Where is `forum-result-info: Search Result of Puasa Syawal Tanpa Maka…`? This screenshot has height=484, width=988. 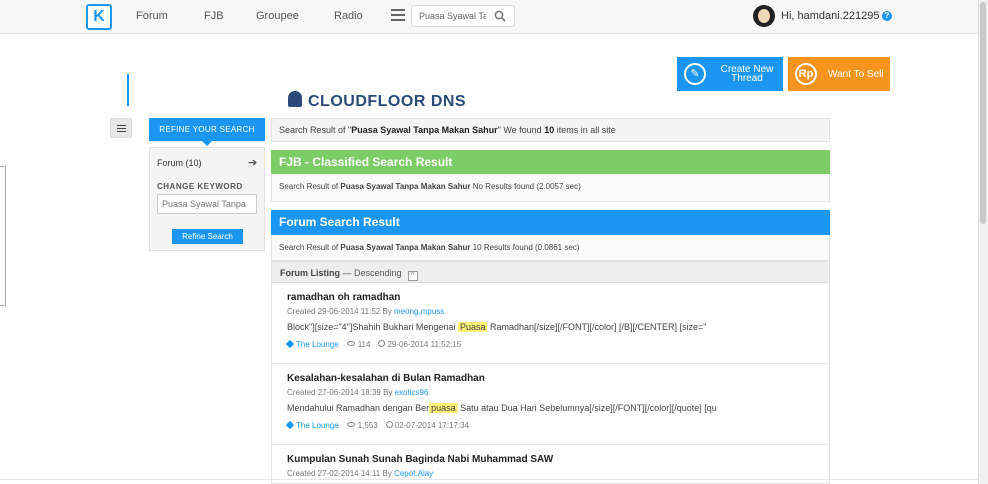 forum-result-info: Search Result of Puasa Syawal Tanpa Maka… is located at coordinates (550, 248).